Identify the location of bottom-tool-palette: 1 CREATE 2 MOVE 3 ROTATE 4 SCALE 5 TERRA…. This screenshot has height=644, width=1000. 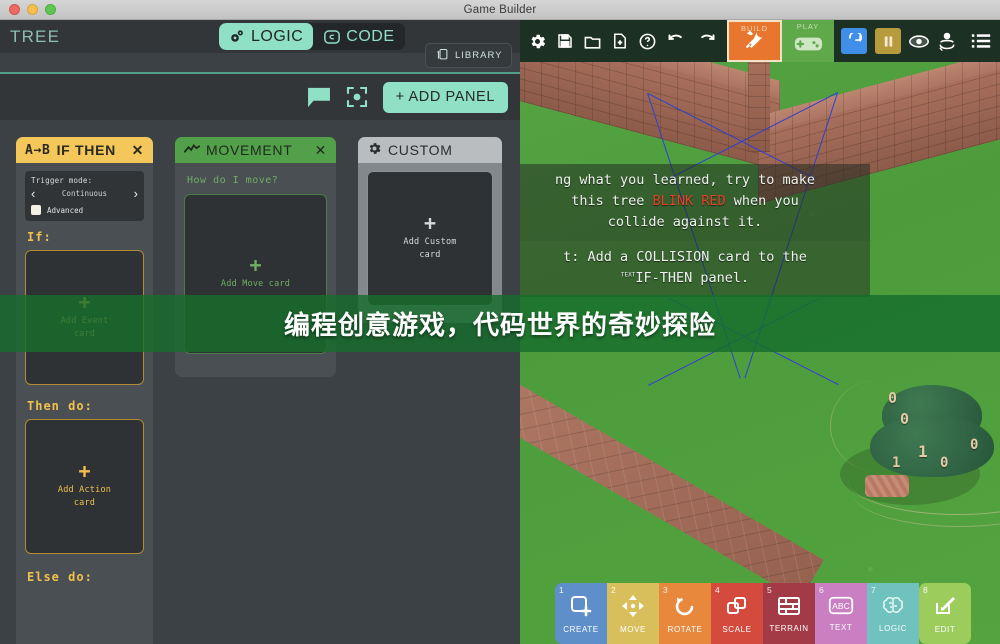
(763, 613).